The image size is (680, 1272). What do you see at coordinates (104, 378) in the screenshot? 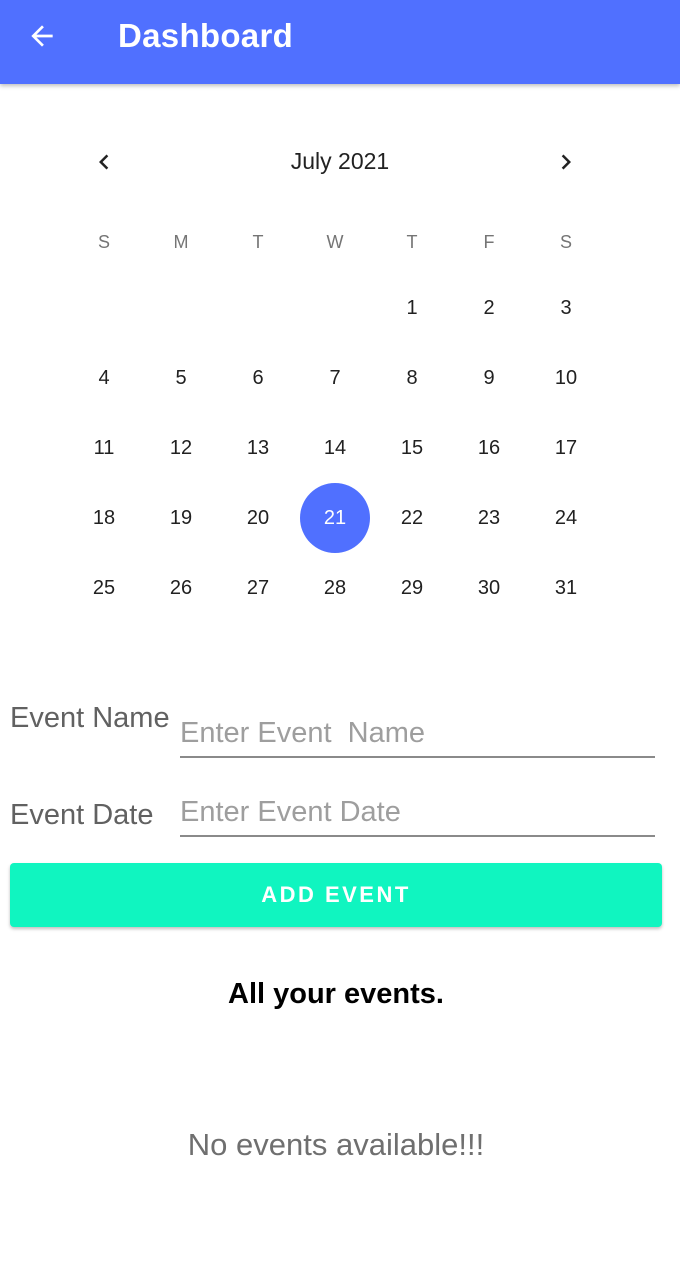
I see `calendar-day: 4` at bounding box center [104, 378].